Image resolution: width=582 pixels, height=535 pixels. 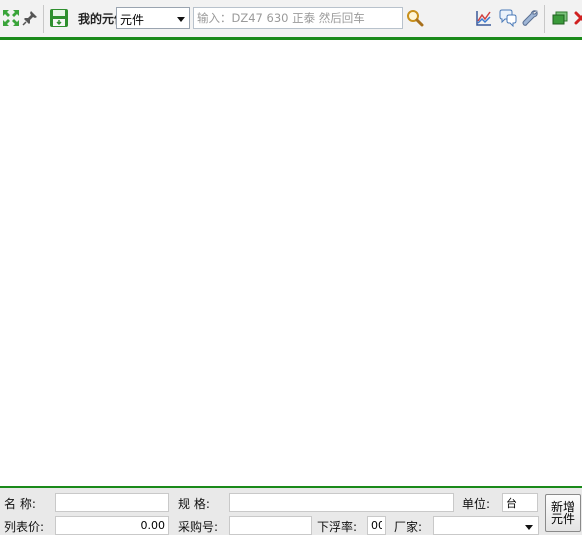 I want to click on search-input, so click(x=298, y=18).